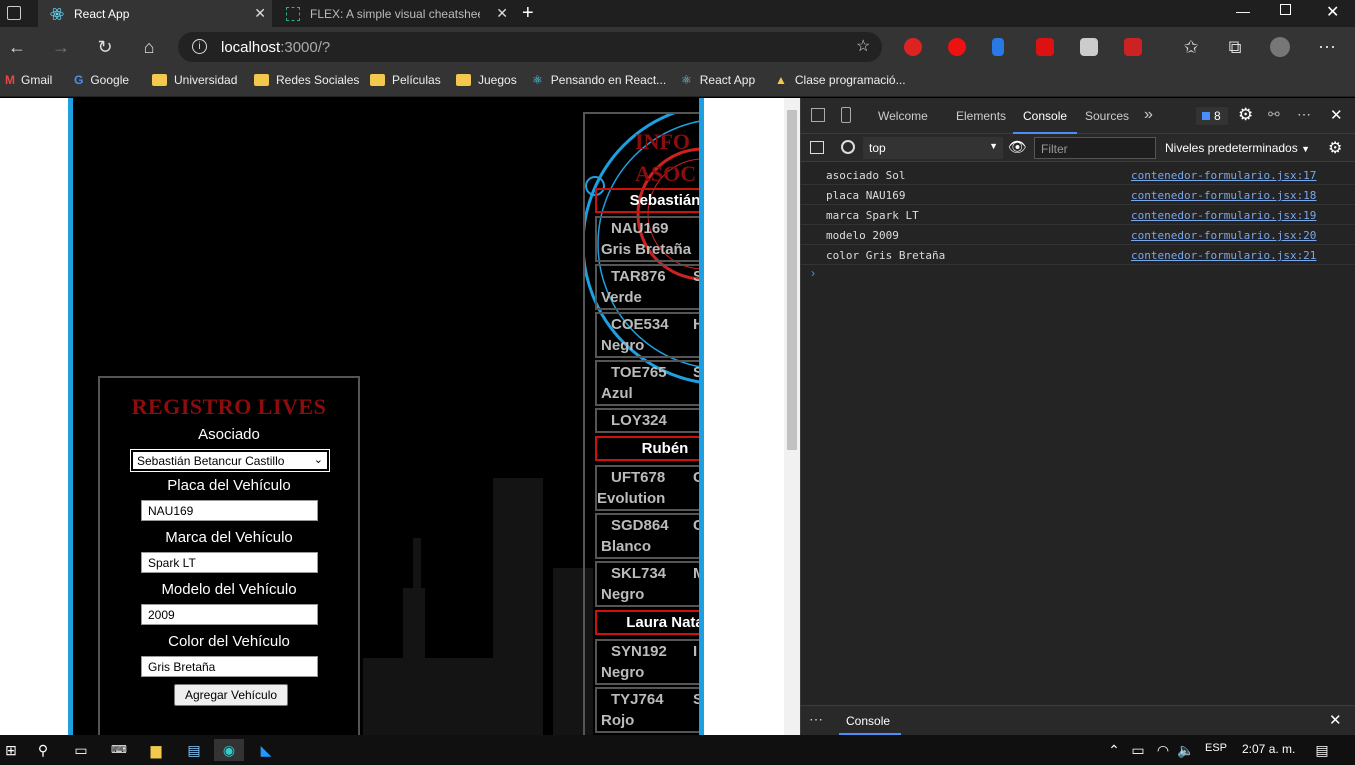 The height and width of the screenshot is (765, 1355). What do you see at coordinates (1237, 148) in the screenshot?
I see `levels-dropdown: Niveles predeterminados ▼` at bounding box center [1237, 148].